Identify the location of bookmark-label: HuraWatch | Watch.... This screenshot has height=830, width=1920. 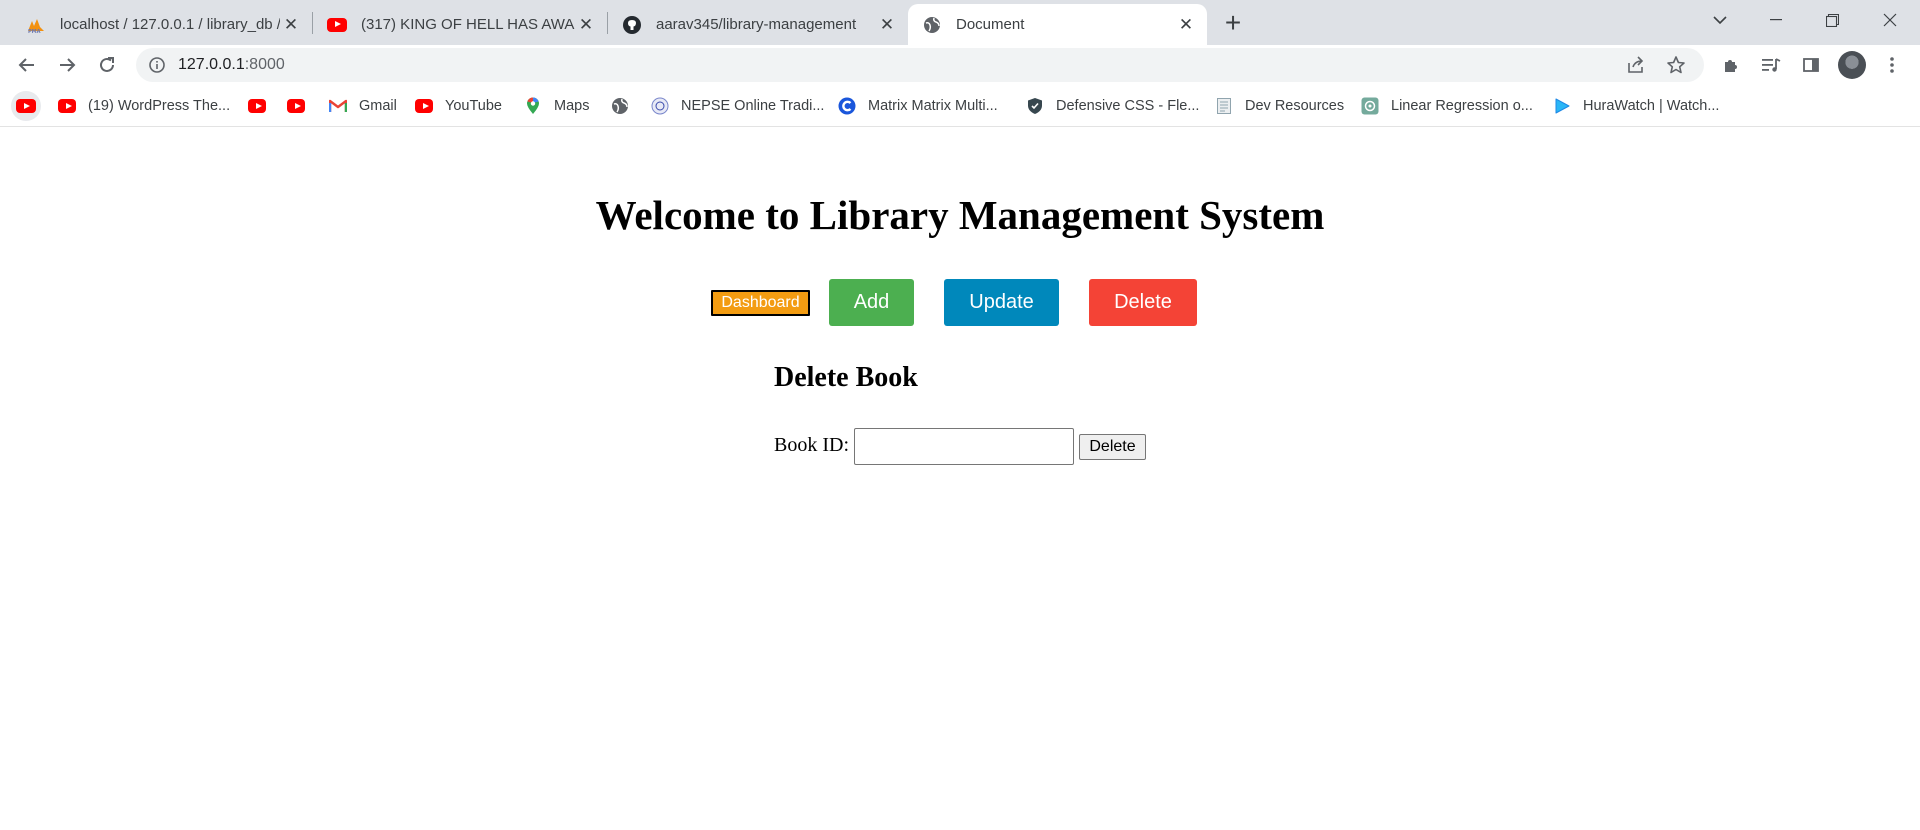
(1651, 106).